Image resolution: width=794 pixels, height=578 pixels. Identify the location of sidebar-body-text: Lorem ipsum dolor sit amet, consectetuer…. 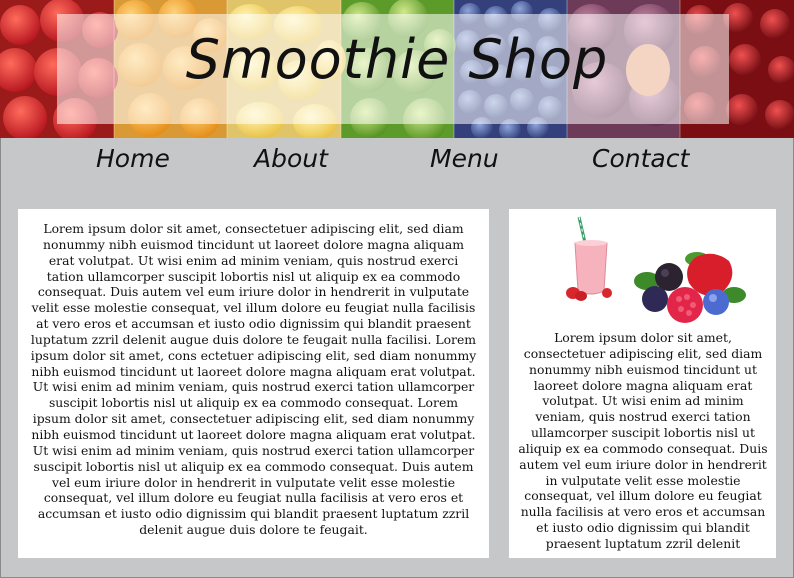
(643, 440).